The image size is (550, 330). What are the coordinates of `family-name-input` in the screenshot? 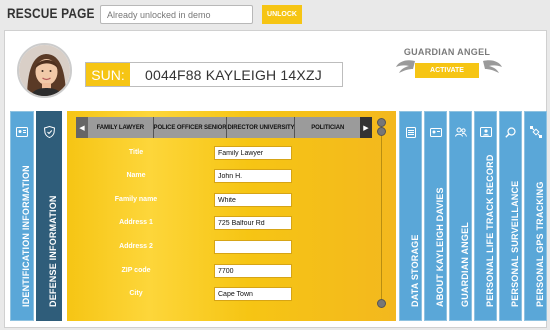 It's located at (253, 200).